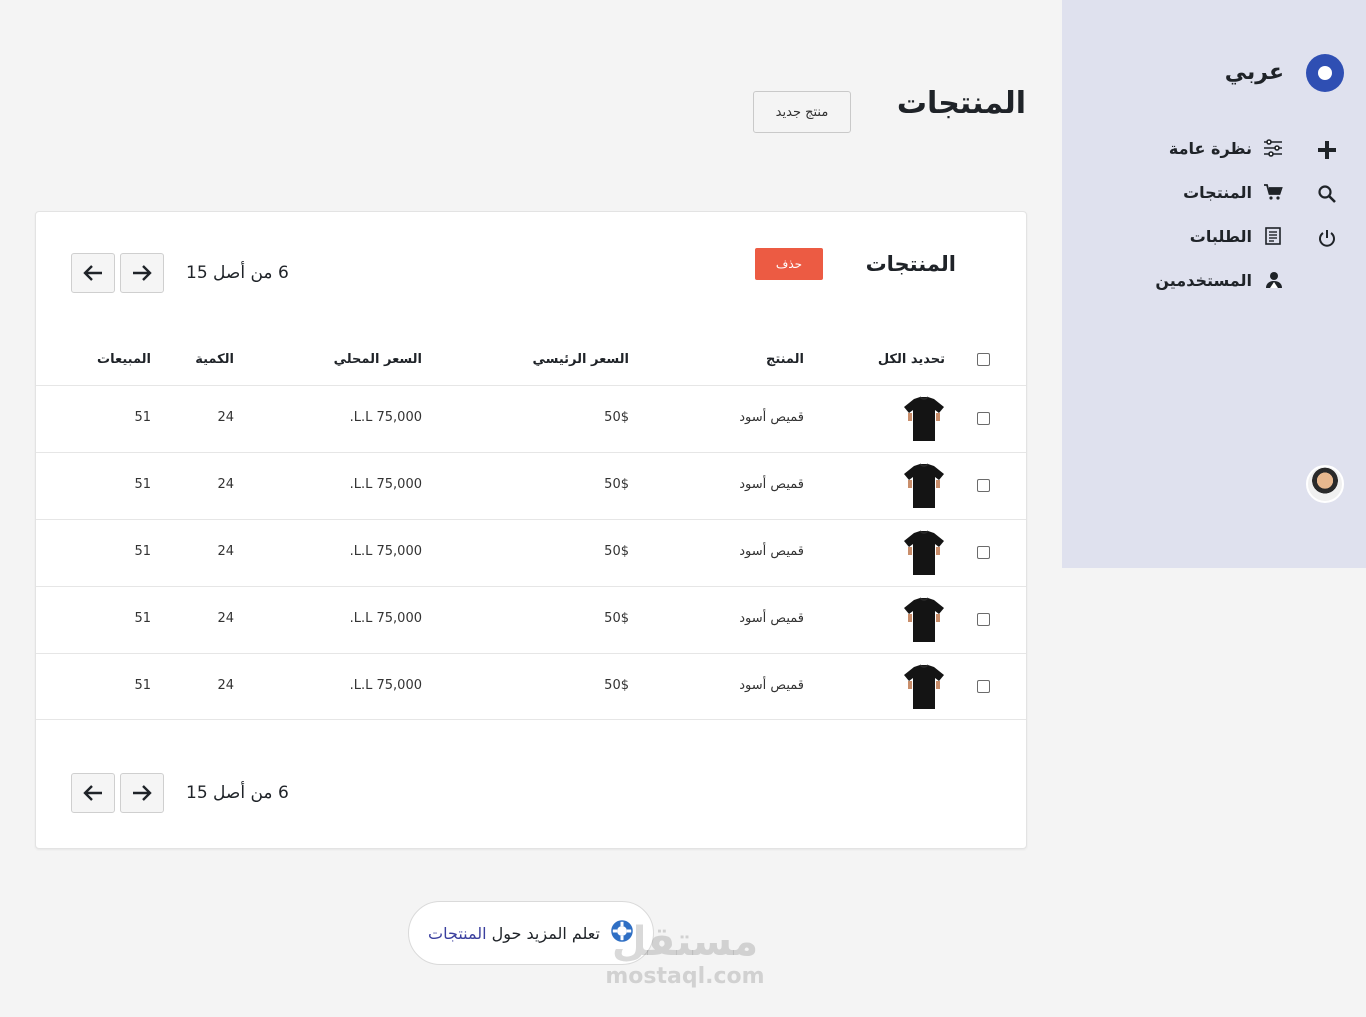  Describe the element at coordinates (1327, 238) in the screenshot. I see `power-icon` at that location.